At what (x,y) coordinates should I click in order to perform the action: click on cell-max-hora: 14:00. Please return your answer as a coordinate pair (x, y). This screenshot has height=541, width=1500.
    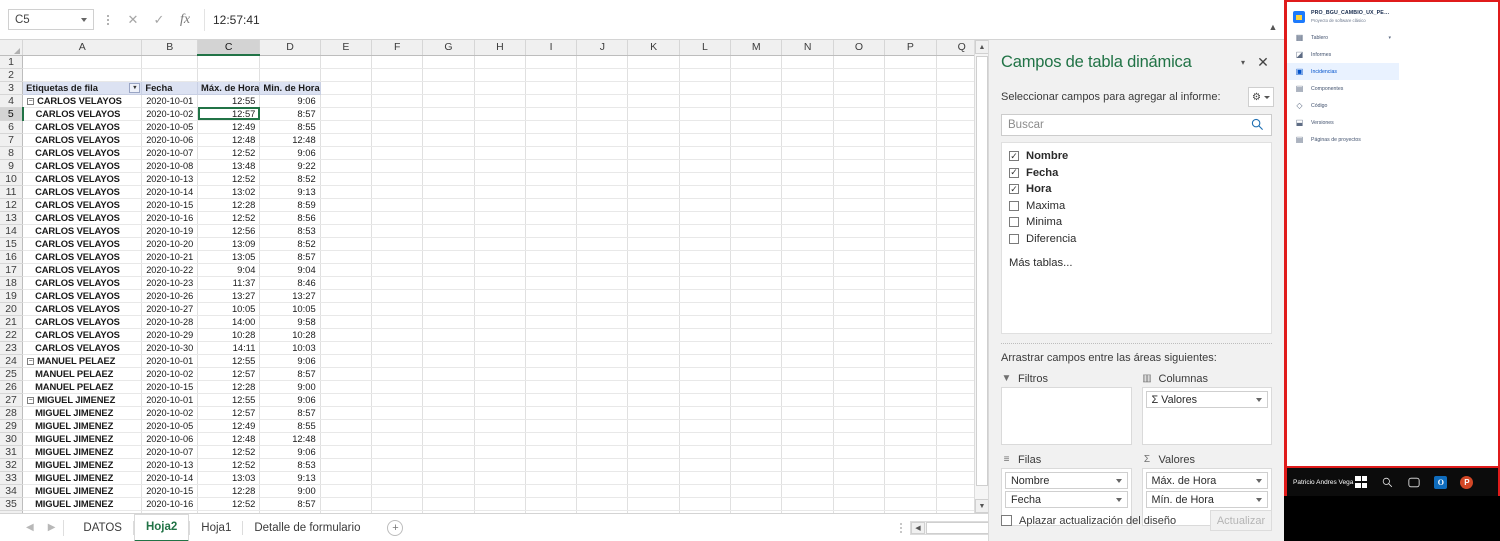
    Looking at the image, I should click on (229, 322).